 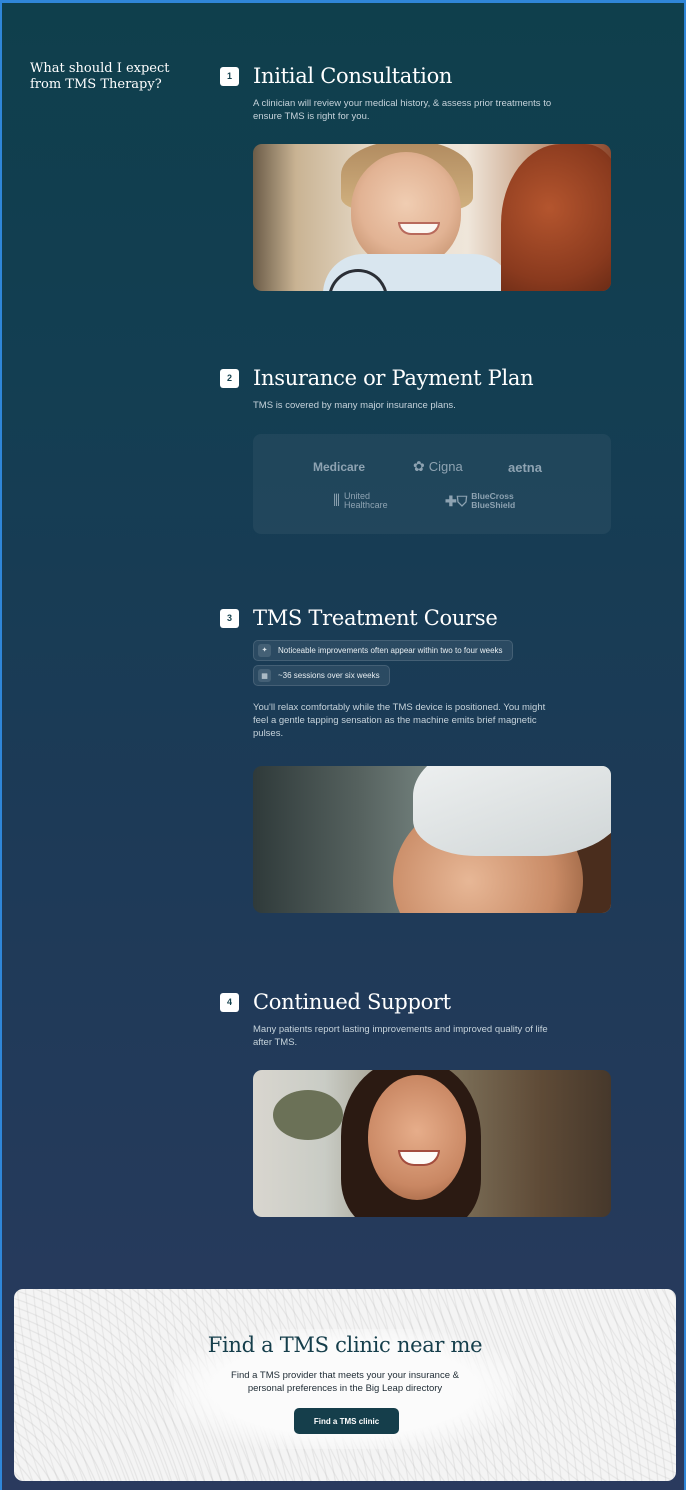 What do you see at coordinates (353, 76) in the screenshot?
I see `step-title: Initial Consultation` at bounding box center [353, 76].